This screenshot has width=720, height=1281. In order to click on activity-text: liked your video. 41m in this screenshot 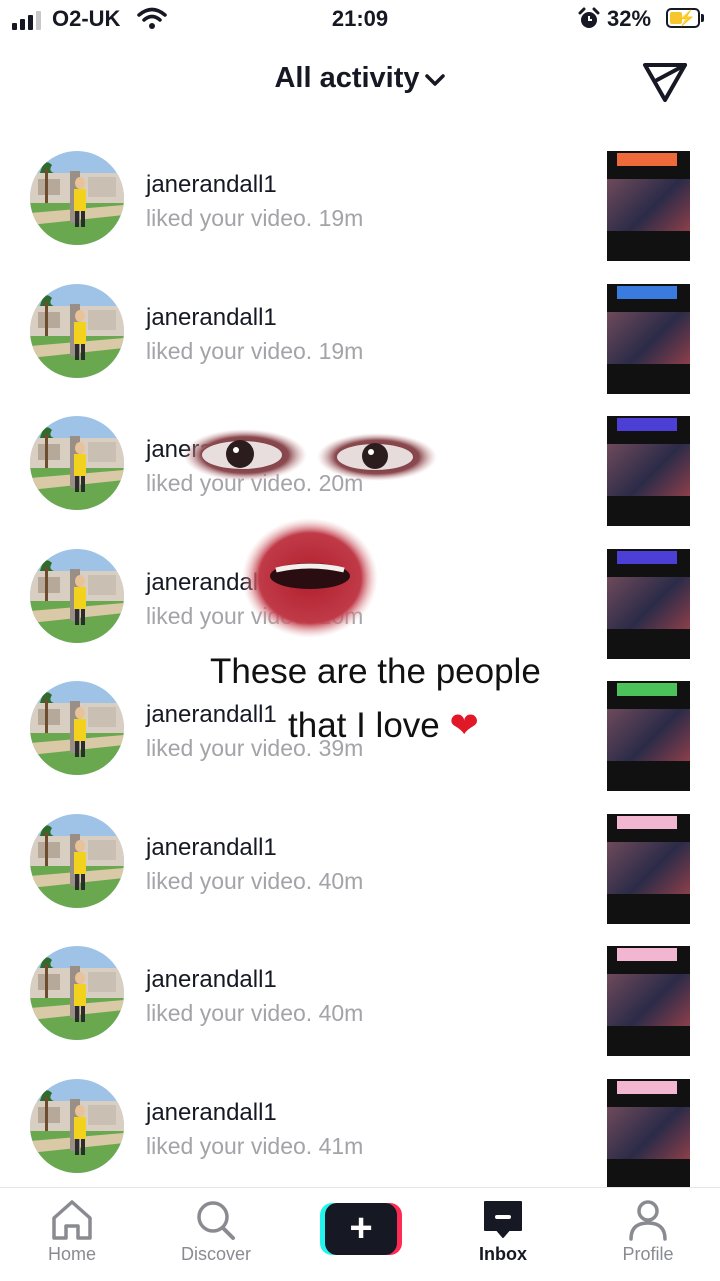, I will do `click(254, 1146)`.